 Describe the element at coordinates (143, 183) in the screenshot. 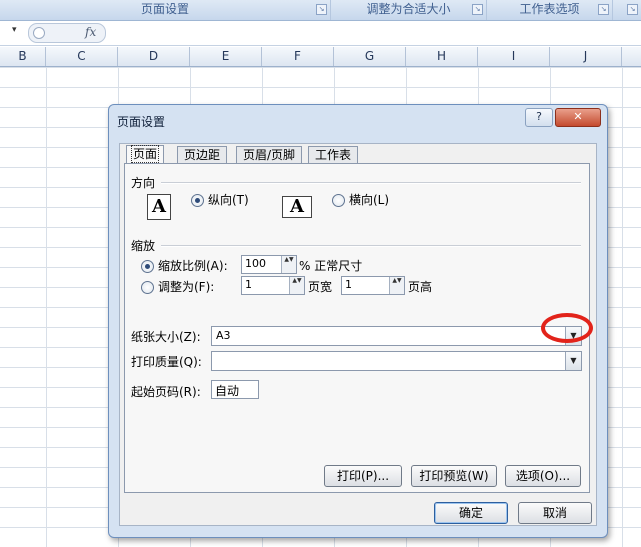

I see `orientation-section-label: 方向` at that location.